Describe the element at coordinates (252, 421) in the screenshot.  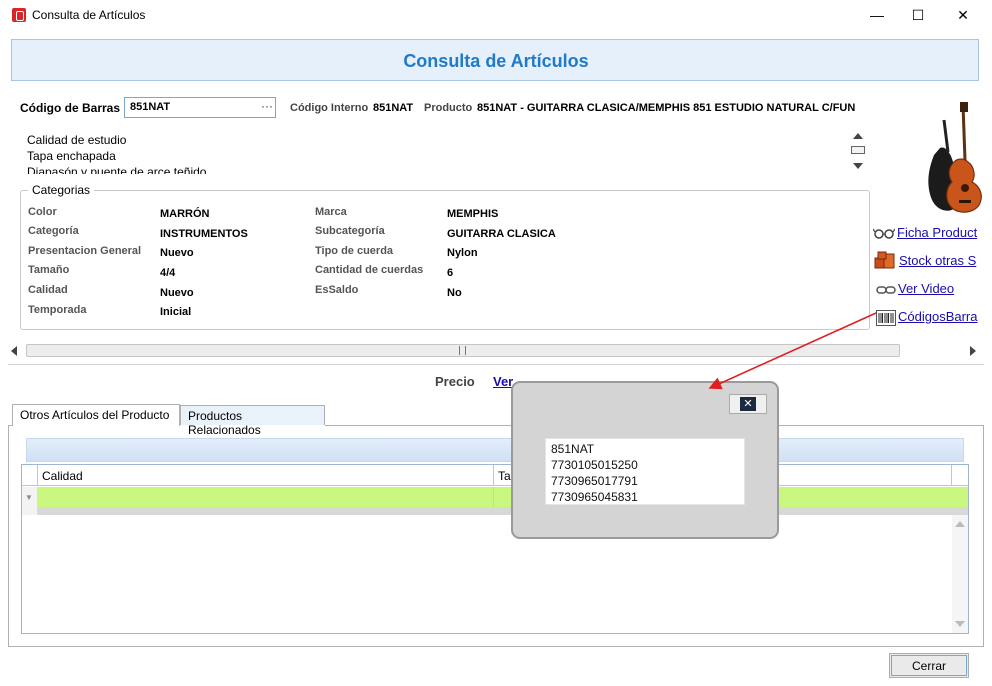
I see `tab-related-products: Productos Relacionados` at that location.